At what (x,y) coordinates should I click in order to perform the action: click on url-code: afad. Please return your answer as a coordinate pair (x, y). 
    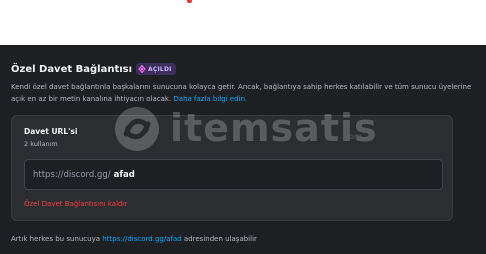
    Looking at the image, I should click on (124, 175).